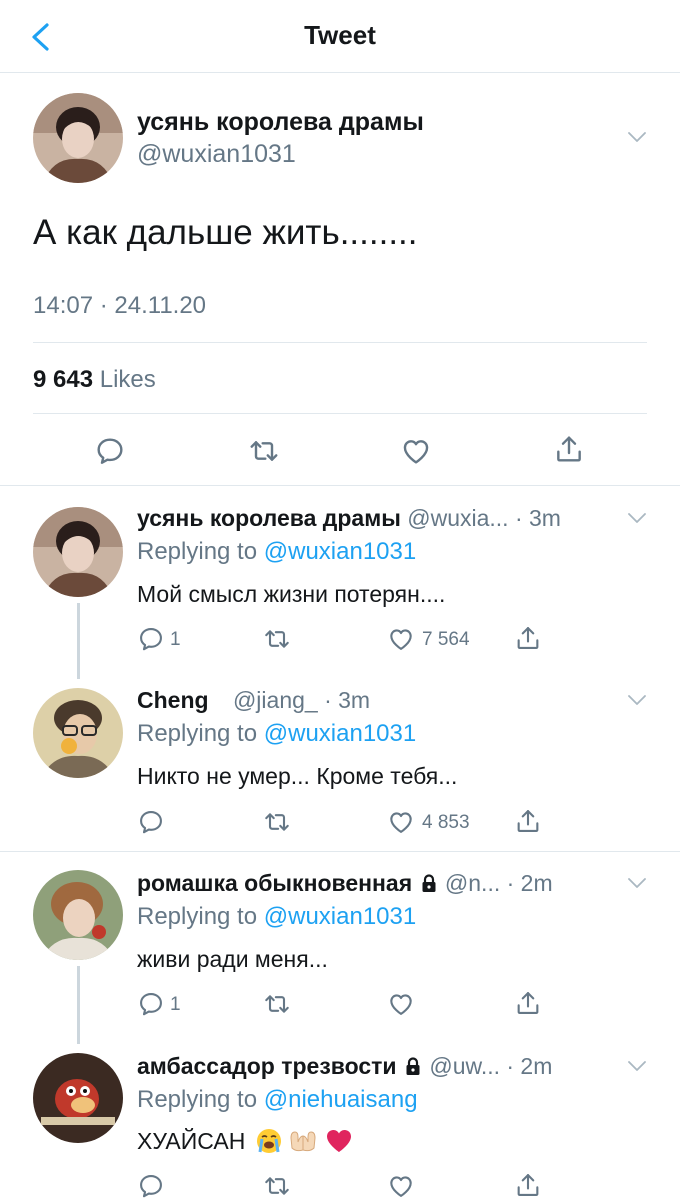 The height and width of the screenshot is (1200, 680). I want to click on reply-author-name: Cheng, so click(173, 700).